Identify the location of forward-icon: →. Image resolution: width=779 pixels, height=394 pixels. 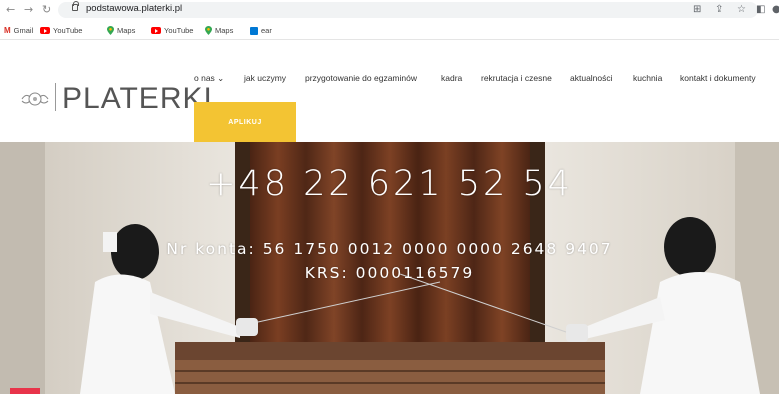
(28, 9).